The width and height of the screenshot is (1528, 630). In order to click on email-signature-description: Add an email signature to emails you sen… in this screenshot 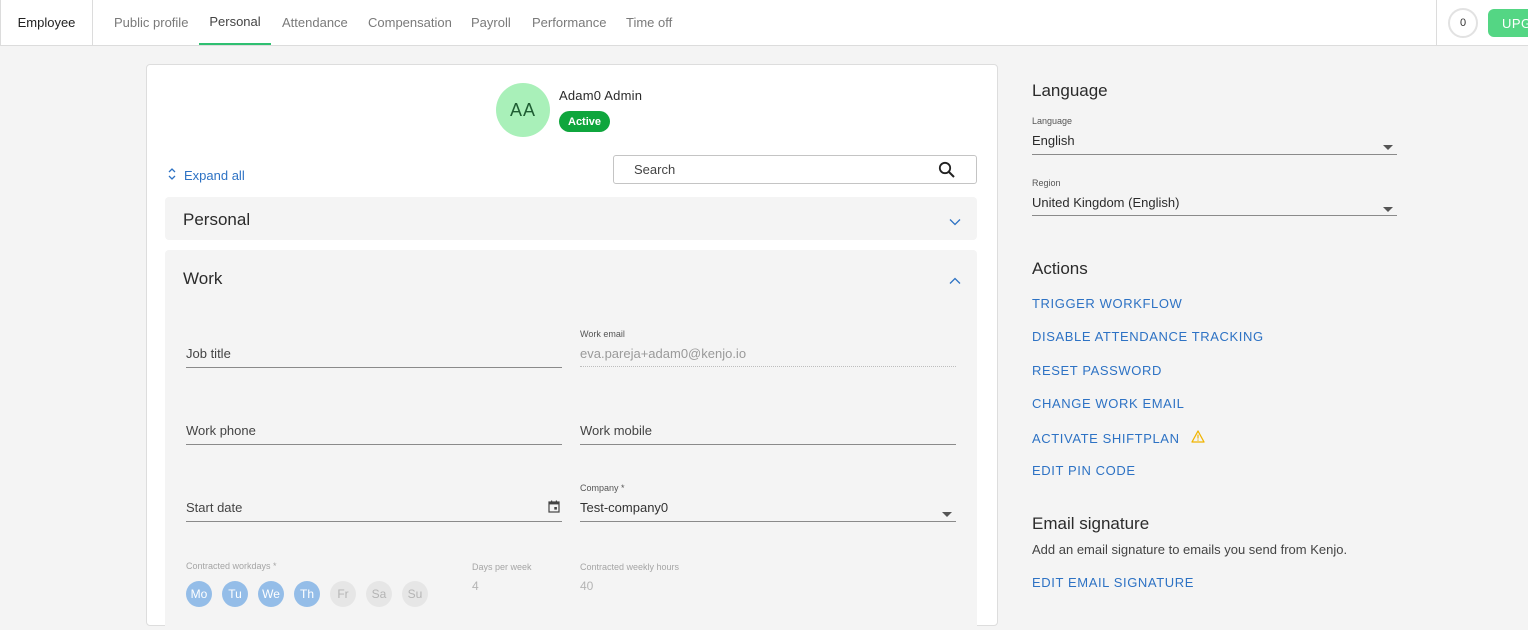, I will do `click(1190, 549)`.